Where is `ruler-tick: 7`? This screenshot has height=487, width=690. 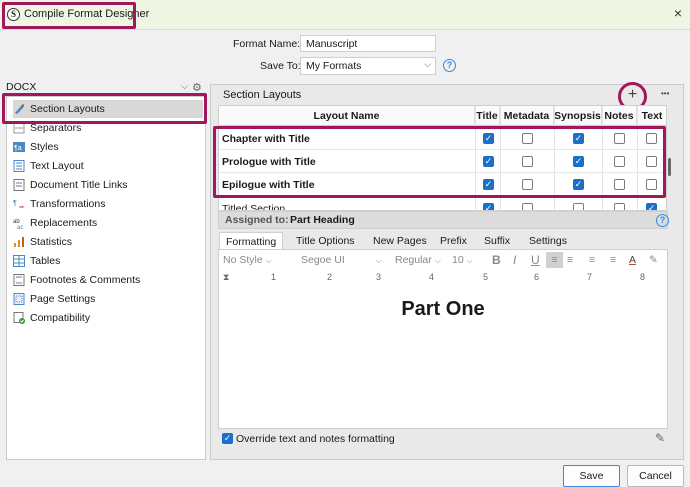 ruler-tick: 7 is located at coordinates (590, 277).